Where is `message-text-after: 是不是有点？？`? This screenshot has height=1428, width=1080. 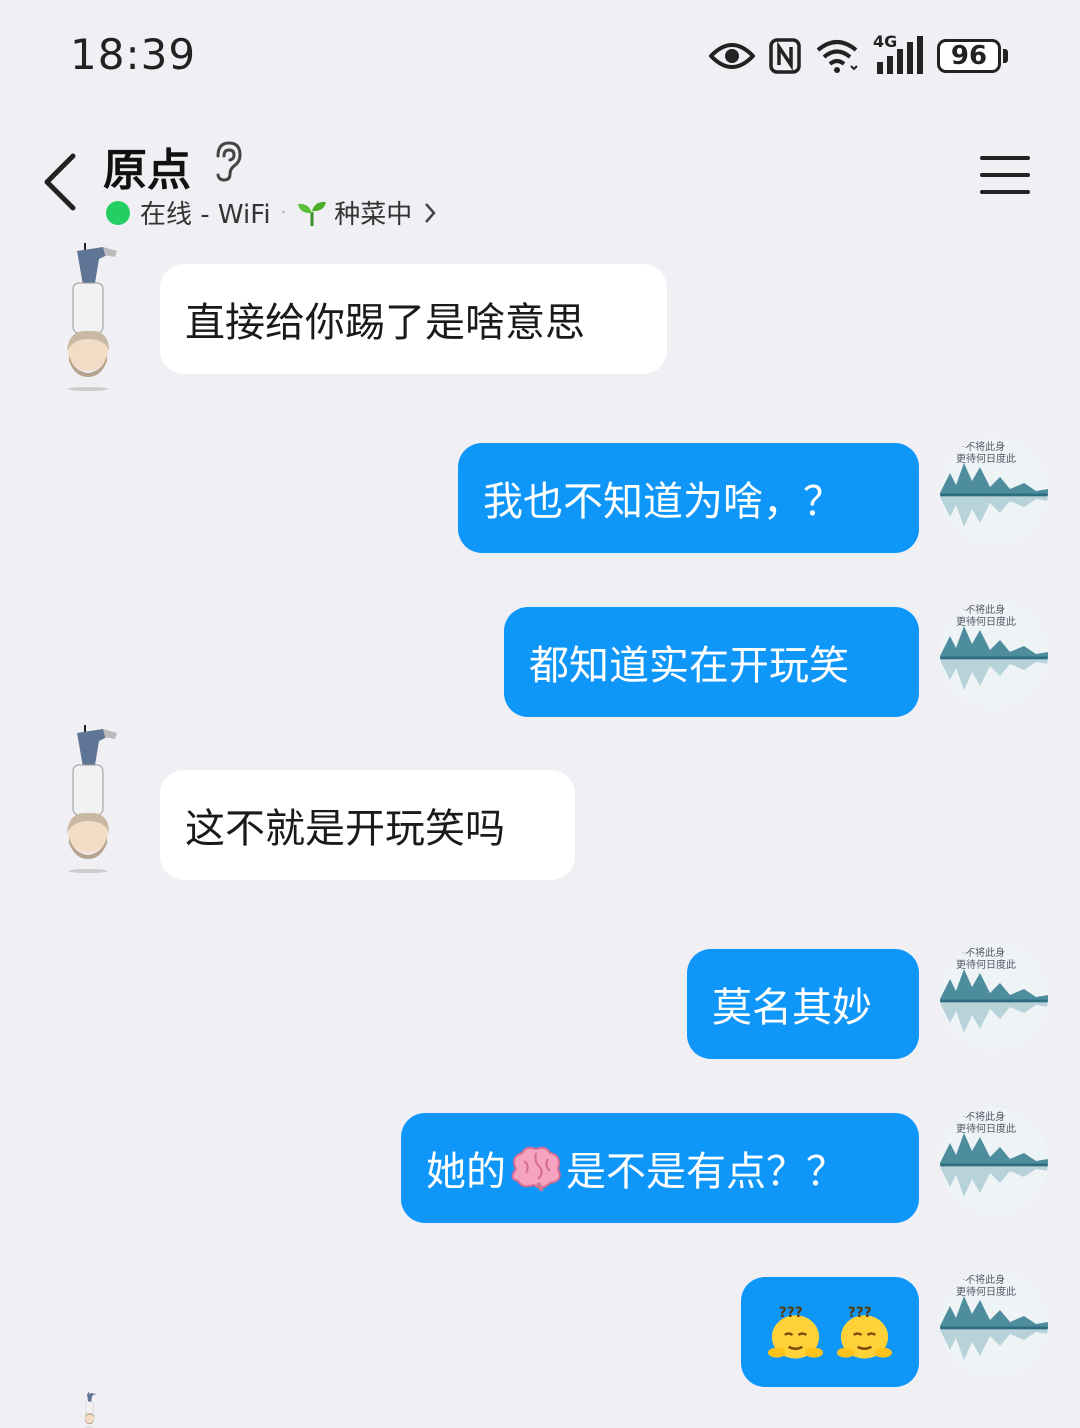 message-text-after: 是不是有点？？ is located at coordinates (706, 1172).